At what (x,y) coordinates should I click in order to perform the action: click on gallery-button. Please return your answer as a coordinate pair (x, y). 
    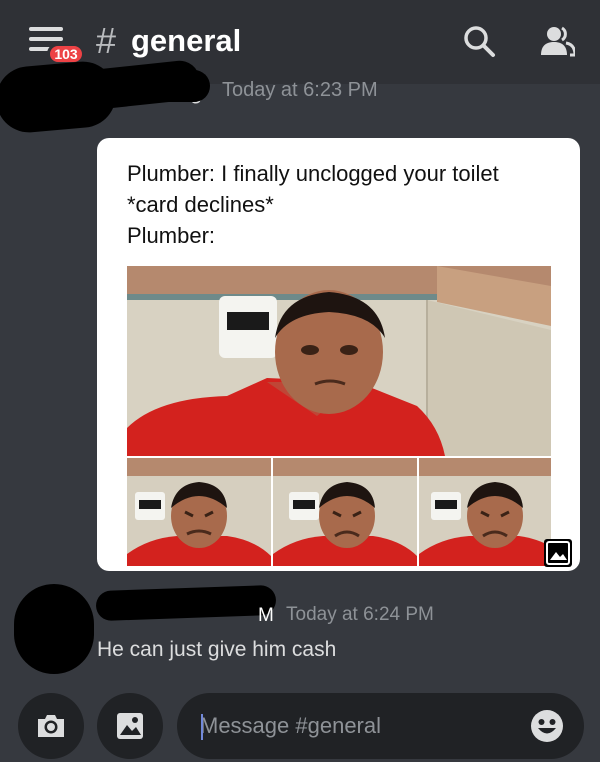
    Looking at the image, I should click on (130, 726).